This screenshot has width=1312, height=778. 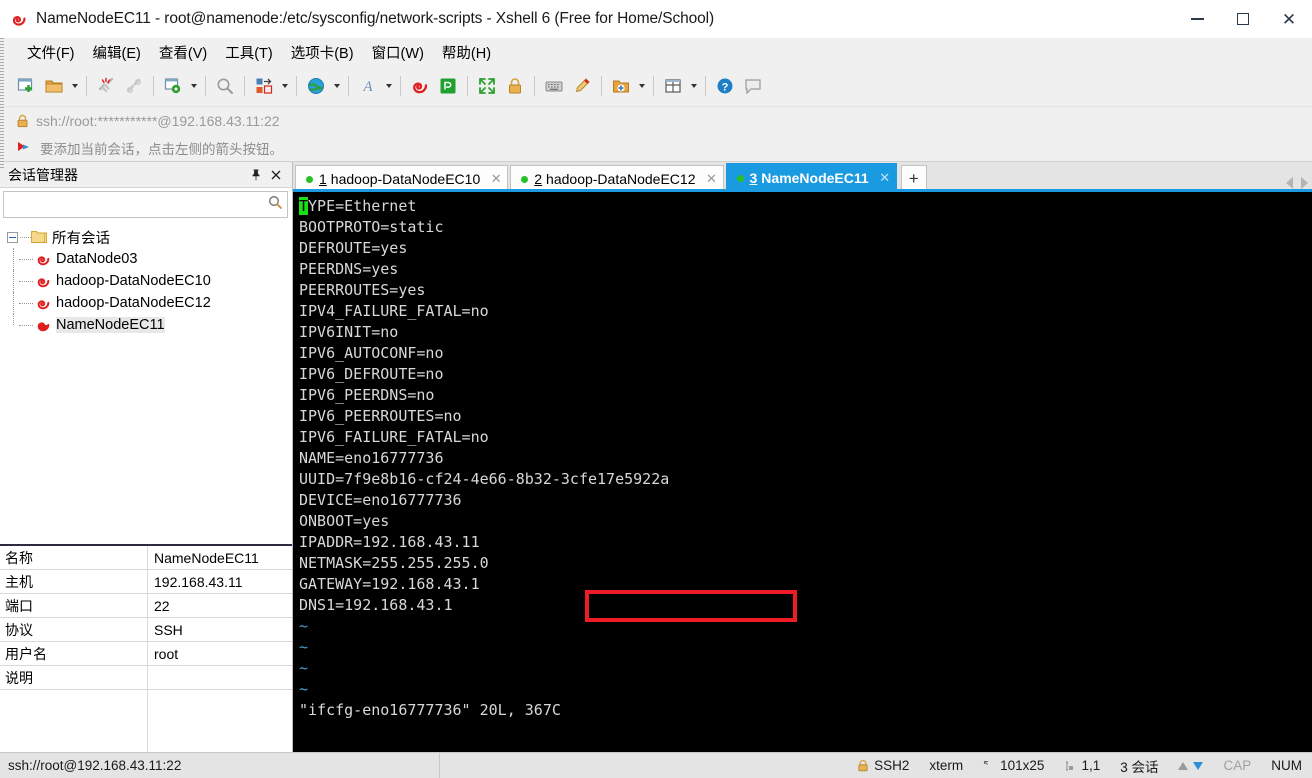 I want to click on add-folder-icon, so click(x=621, y=86).